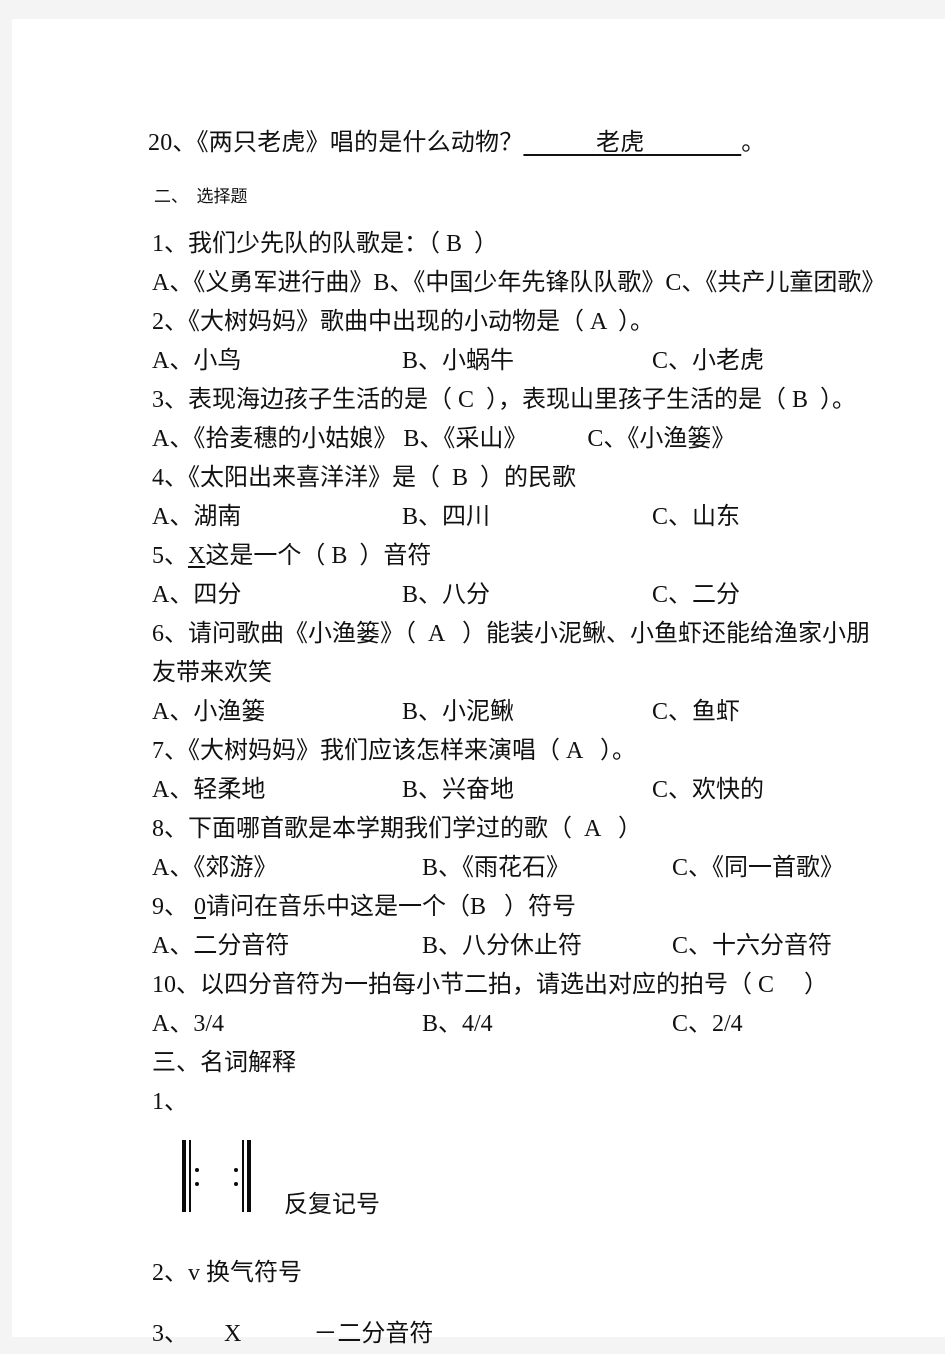 Image resolution: width=945 pixels, height=1354 pixels. Describe the element at coordinates (522, 361) in the screenshot. I see `question-2-options: A、小鸟 B、小蜗牛 C、小老虎` at that location.